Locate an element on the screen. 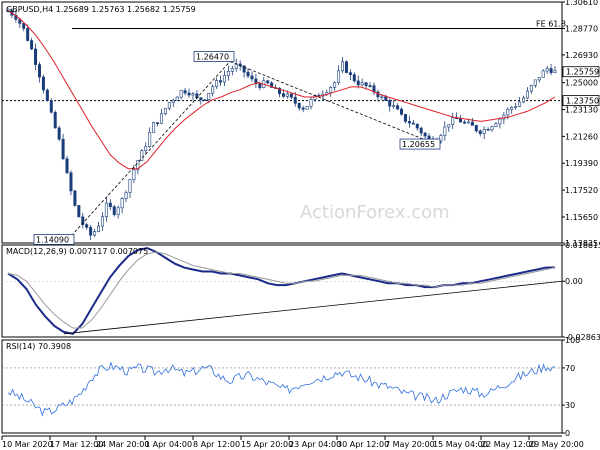 The width and height of the screenshot is (600, 450). rsi-tick-label: 0 is located at coordinates (567, 433).